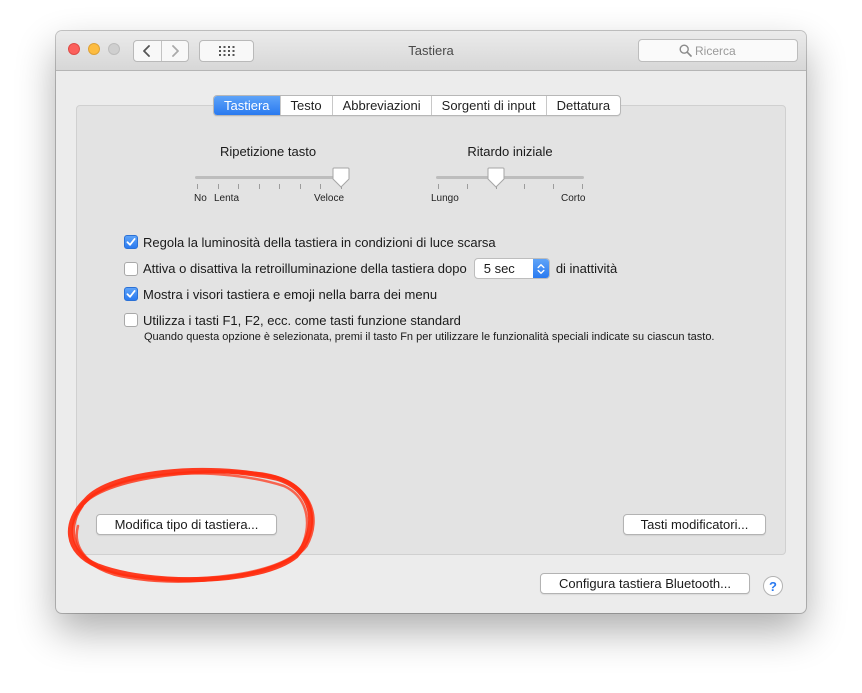 This screenshot has width=862, height=693. Describe the element at coordinates (269, 177) in the screenshot. I see `key-repeat-track` at that location.